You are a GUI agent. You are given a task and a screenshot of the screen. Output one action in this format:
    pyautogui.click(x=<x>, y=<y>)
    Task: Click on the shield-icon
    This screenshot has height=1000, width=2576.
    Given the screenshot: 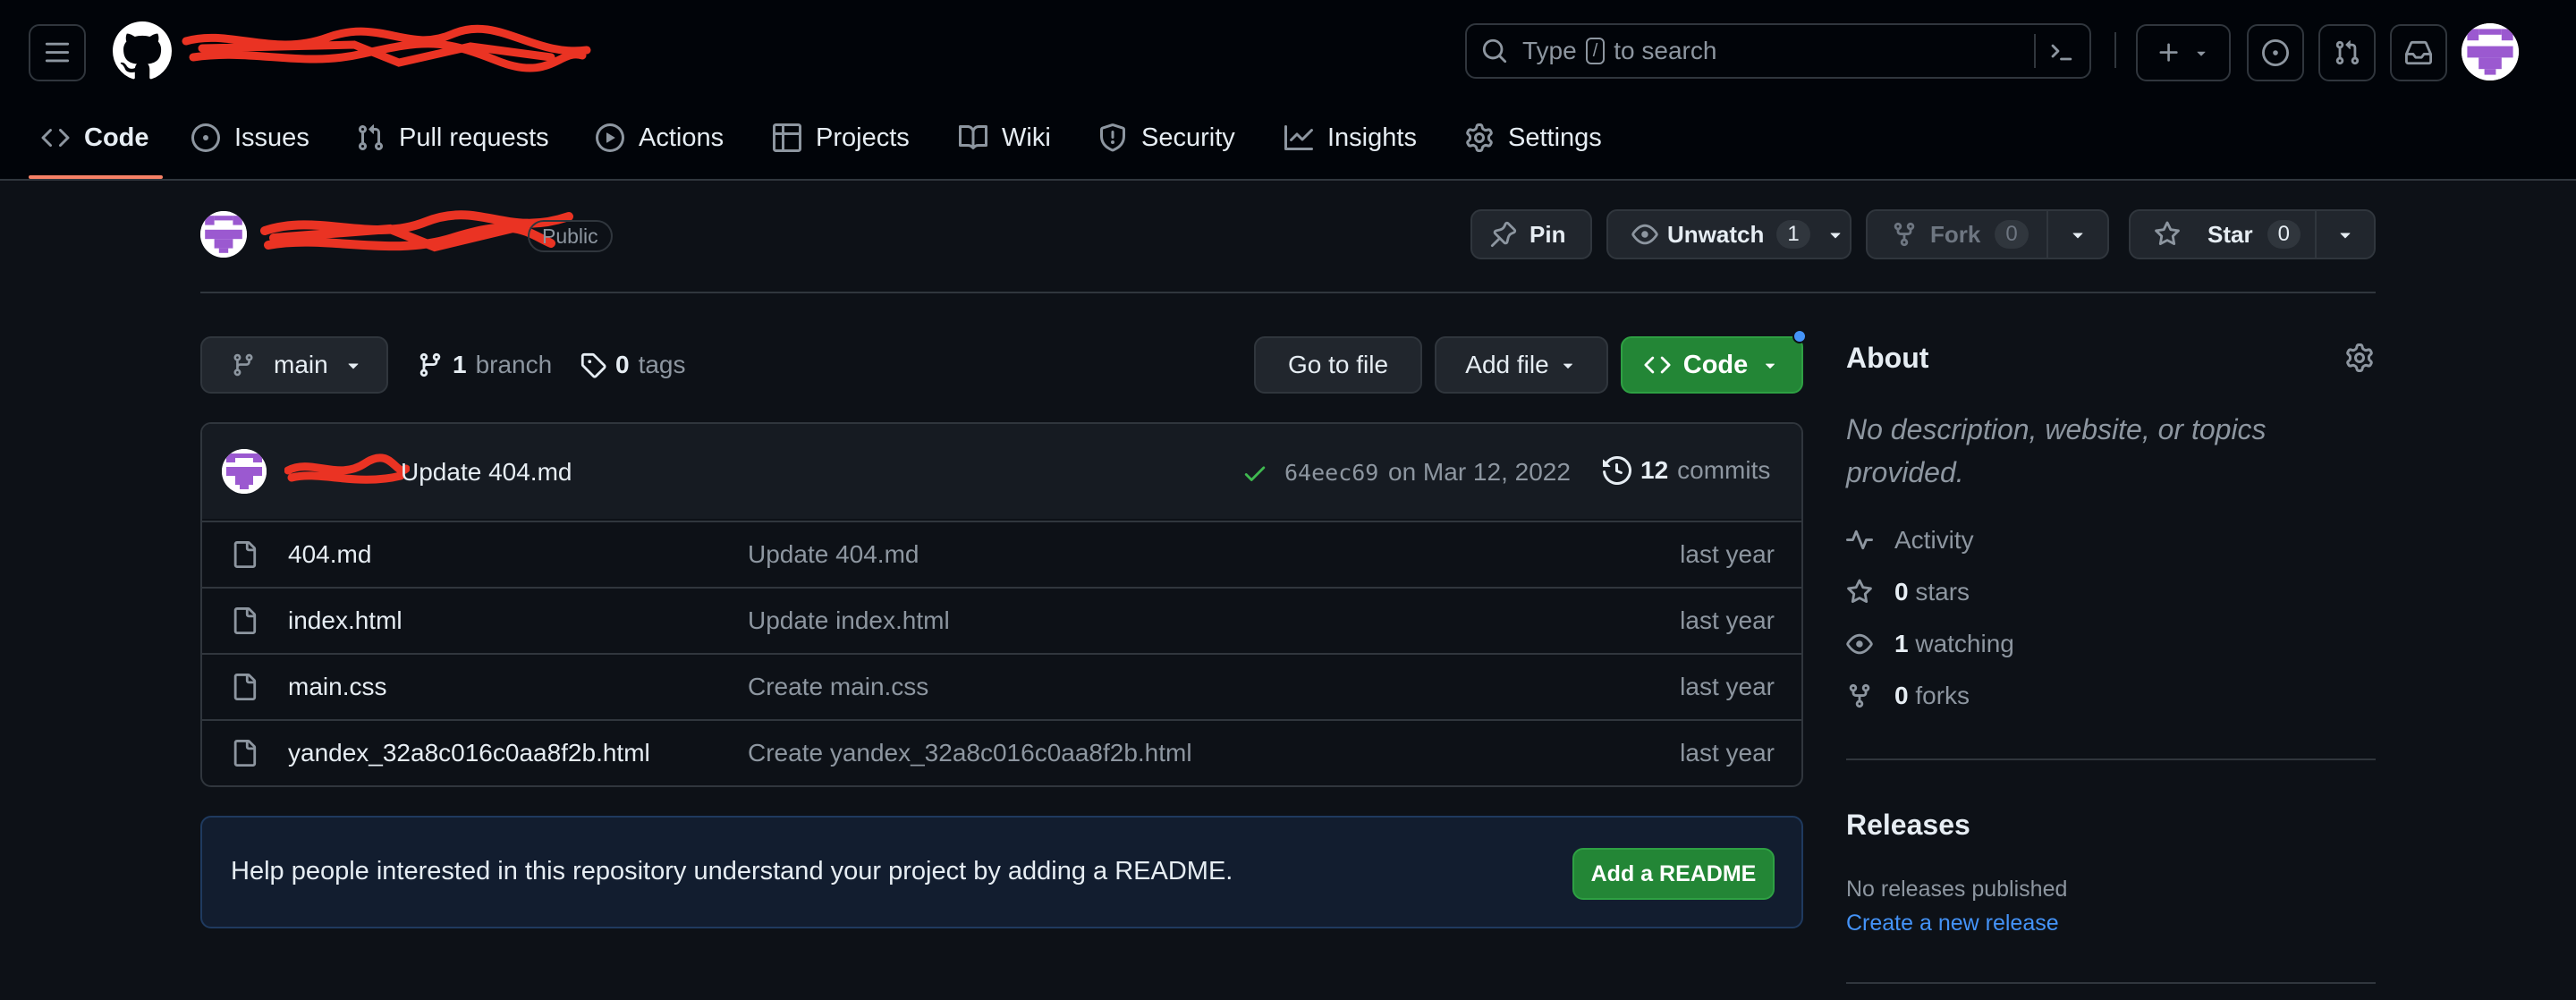 What is the action you would take?
    pyautogui.click(x=1112, y=138)
    